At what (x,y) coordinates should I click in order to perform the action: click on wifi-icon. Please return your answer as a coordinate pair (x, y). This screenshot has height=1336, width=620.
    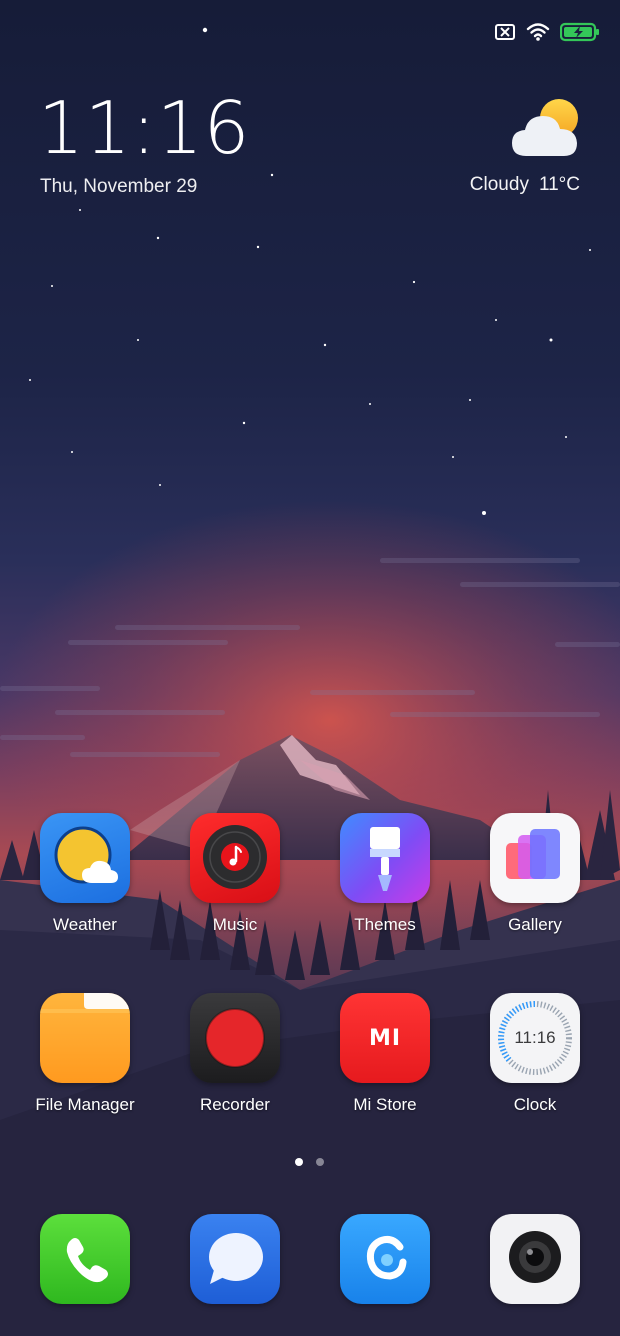
    Looking at the image, I should click on (538, 32).